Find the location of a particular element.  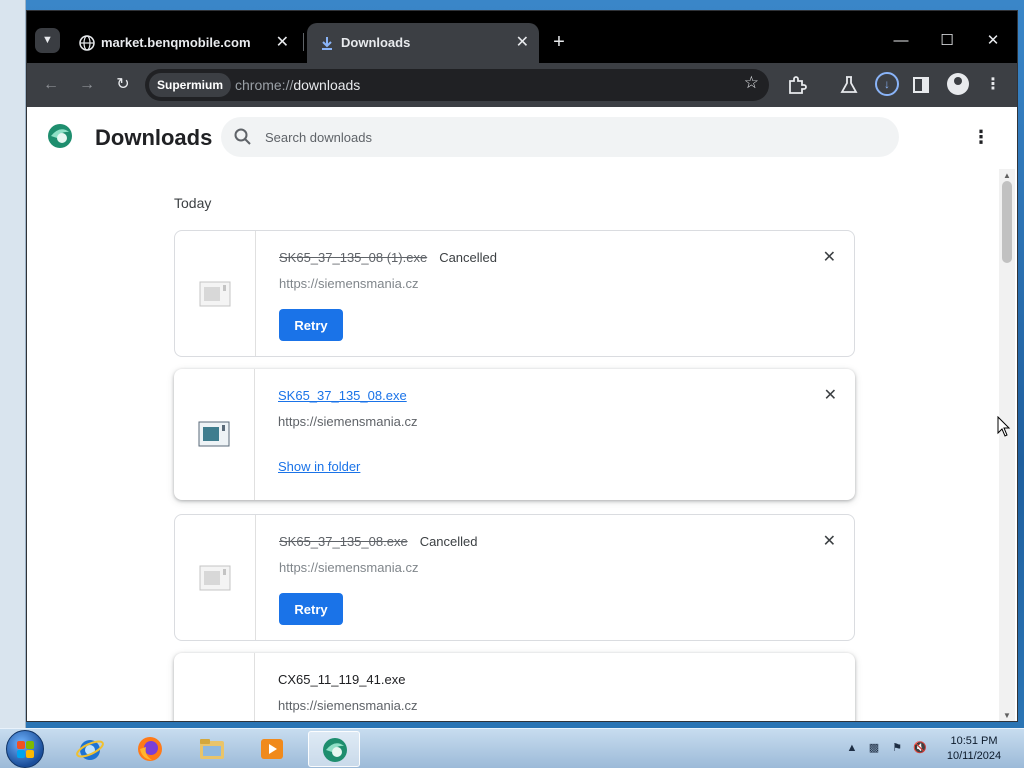

bookmark-star-icon: ☆ is located at coordinates (751, 83).